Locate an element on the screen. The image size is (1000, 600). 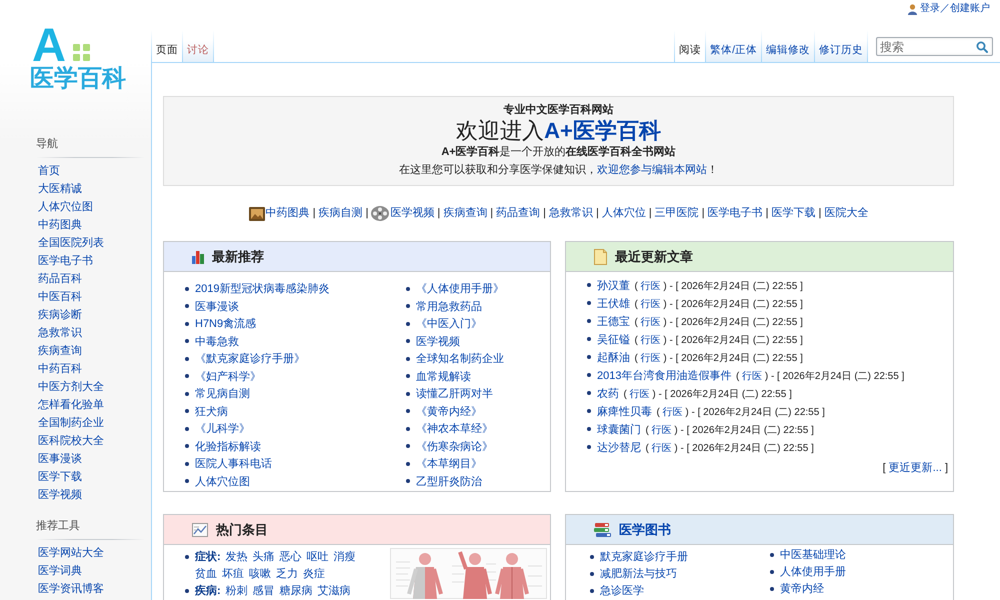
view-tab: 编辑修改 is located at coordinates (787, 46).